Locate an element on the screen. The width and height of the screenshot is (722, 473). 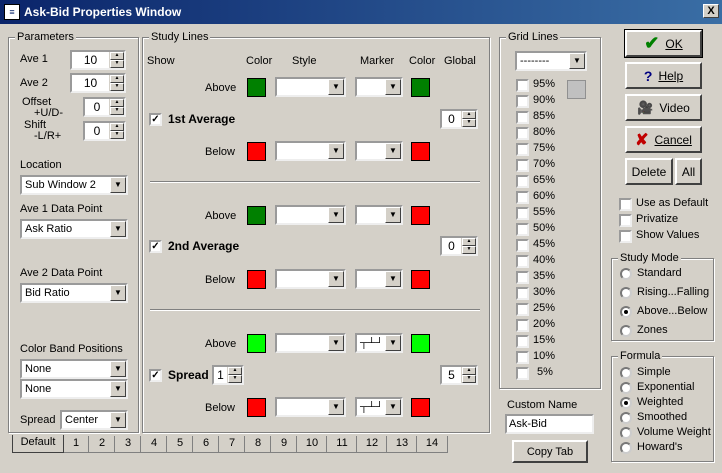
ave1-datapoint-select: Ask Ratio ▼ is located at coordinates (74, 229).